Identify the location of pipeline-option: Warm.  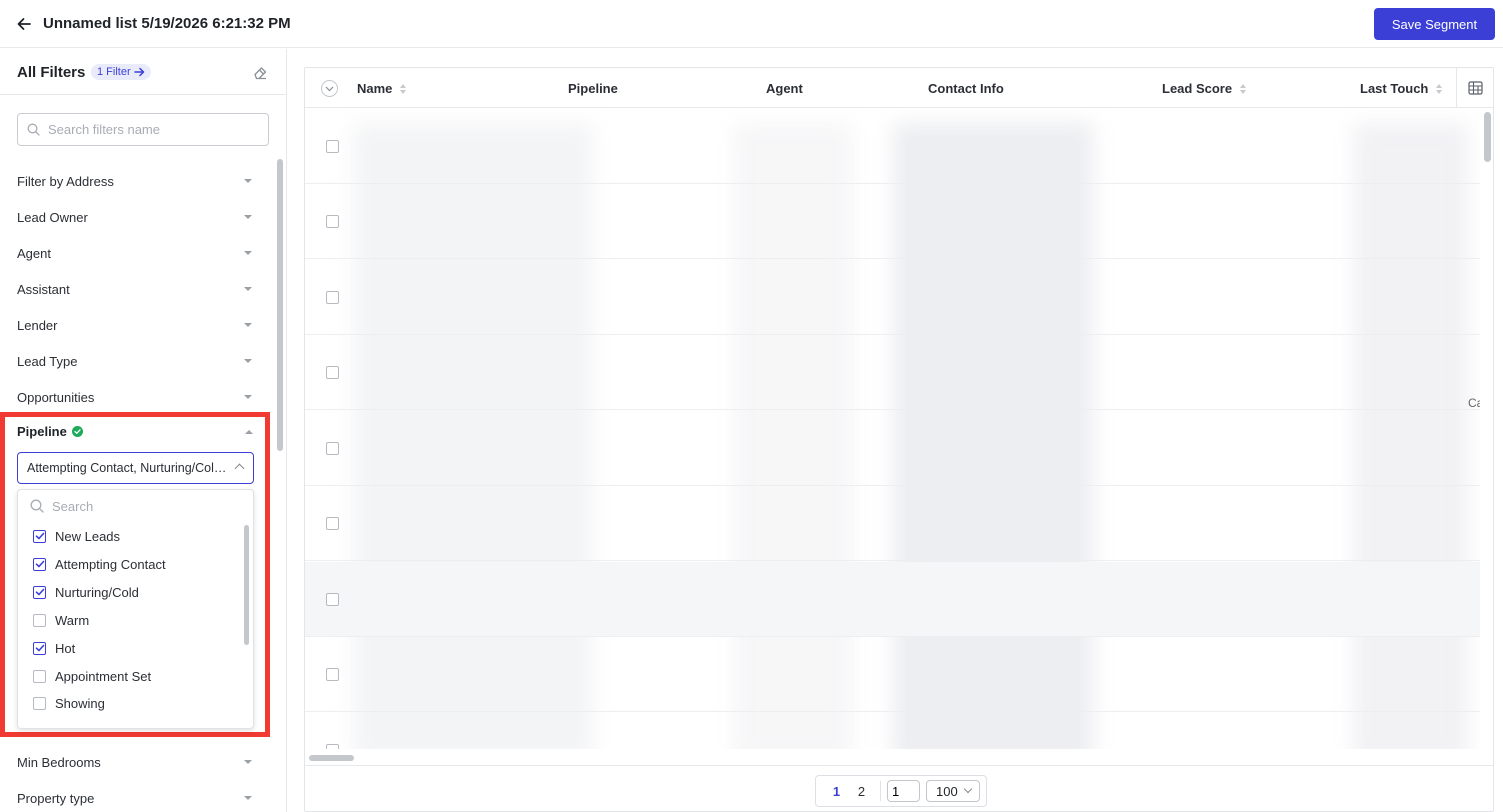
(61, 620).